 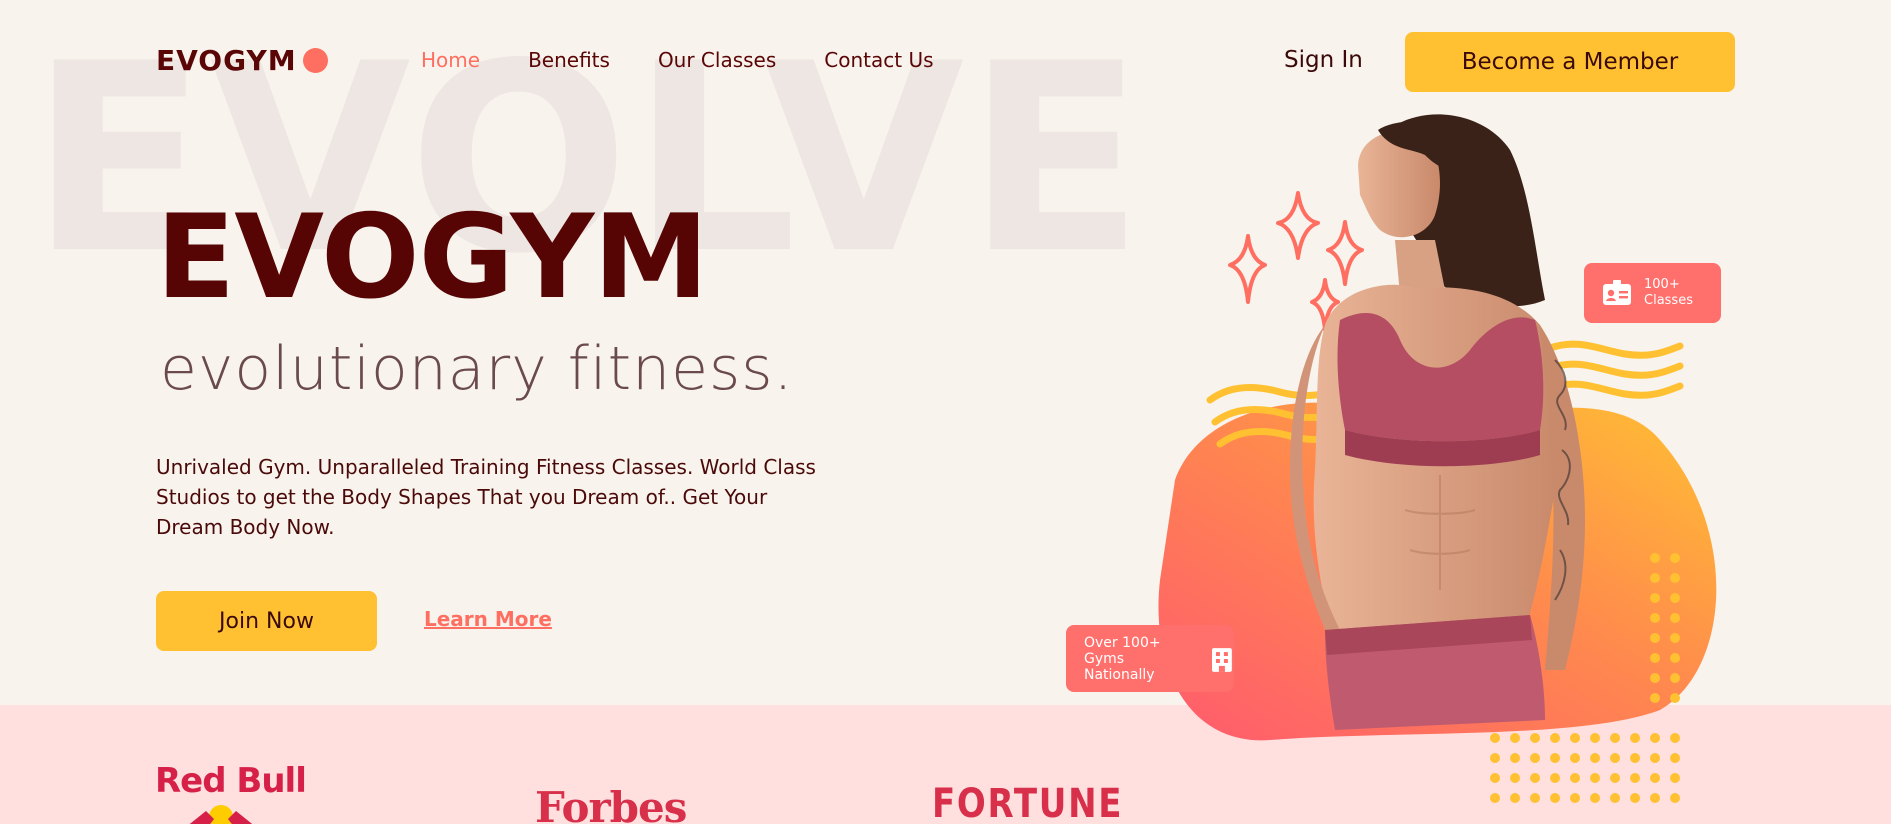 I want to click on learn-more-link: Learn More, so click(x=488, y=619).